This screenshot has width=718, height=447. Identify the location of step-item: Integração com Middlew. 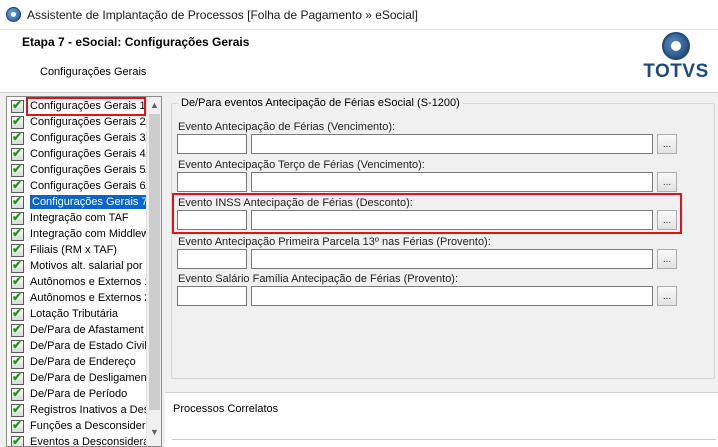
(77, 234).